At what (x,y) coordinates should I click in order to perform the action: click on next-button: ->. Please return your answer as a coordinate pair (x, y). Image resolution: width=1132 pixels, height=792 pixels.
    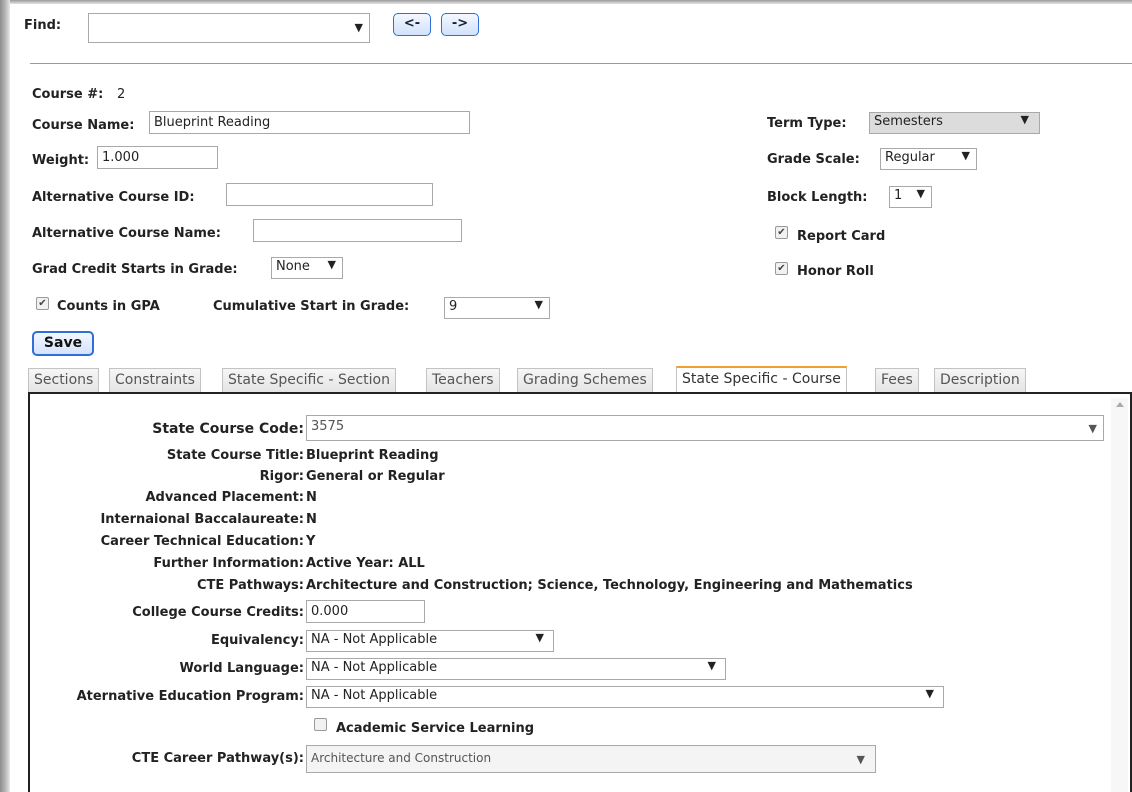
    Looking at the image, I should click on (460, 24).